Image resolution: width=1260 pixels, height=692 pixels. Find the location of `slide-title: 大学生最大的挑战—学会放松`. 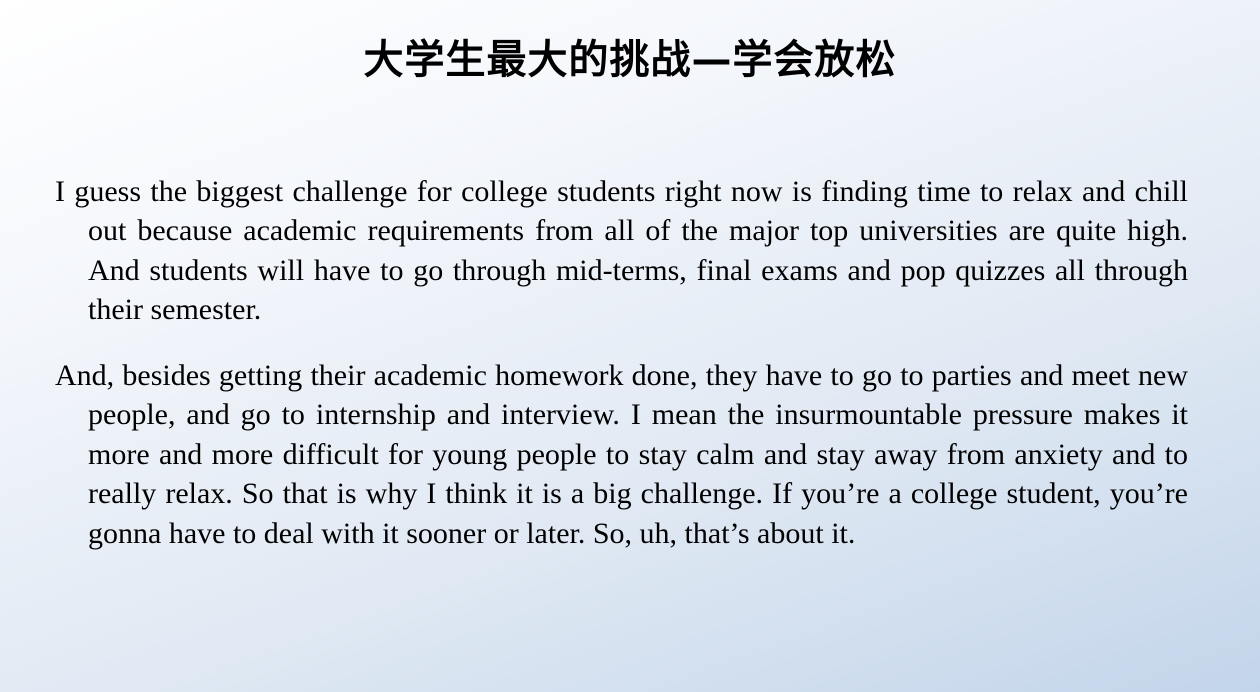

slide-title: 大学生最大的挑战—学会放松 is located at coordinates (630, 60).